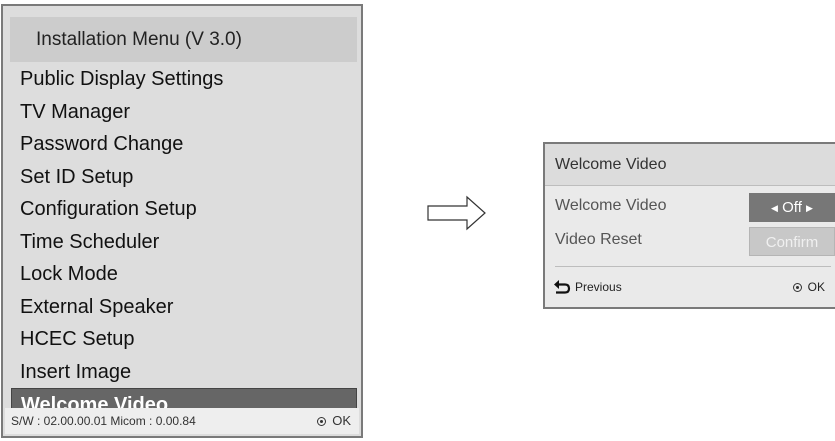 This screenshot has height=441, width=835. Describe the element at coordinates (611, 205) in the screenshot. I see `welcome-video-label: Welcome Video` at that location.